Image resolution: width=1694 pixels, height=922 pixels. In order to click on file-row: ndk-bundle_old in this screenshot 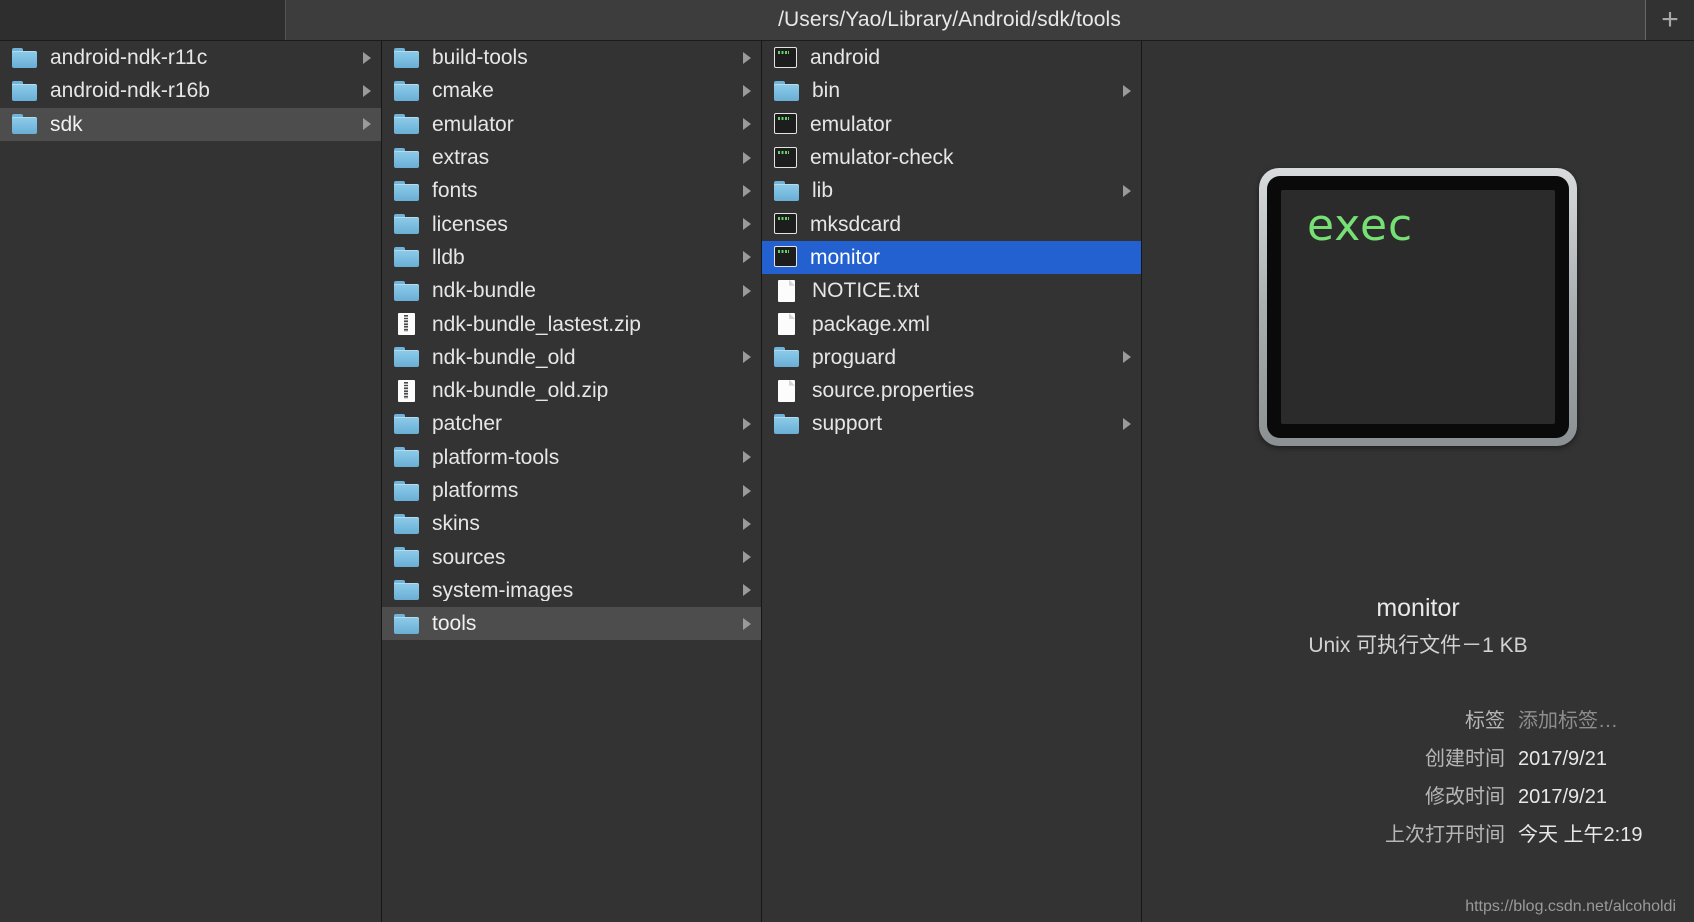, I will do `click(571, 357)`.